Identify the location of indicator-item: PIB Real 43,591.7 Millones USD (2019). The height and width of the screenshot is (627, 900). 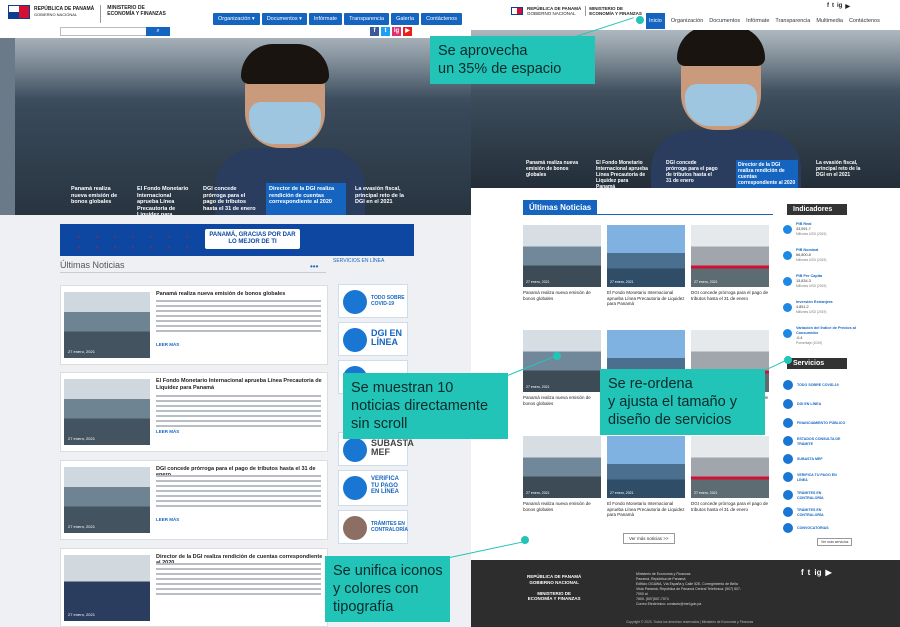
(818, 231).